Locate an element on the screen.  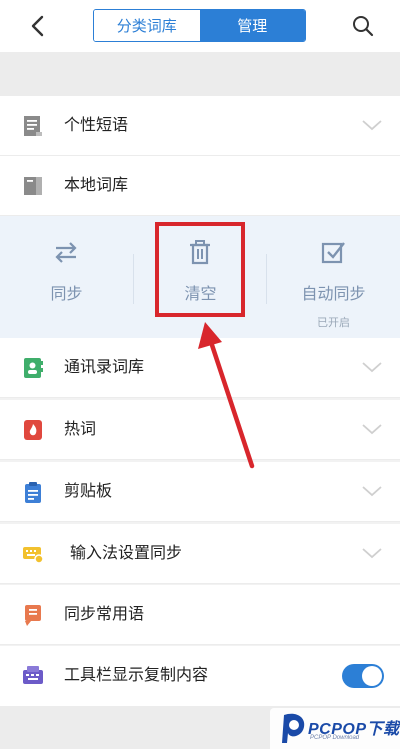
pcpop-logo is located at coordinates (293, 728).